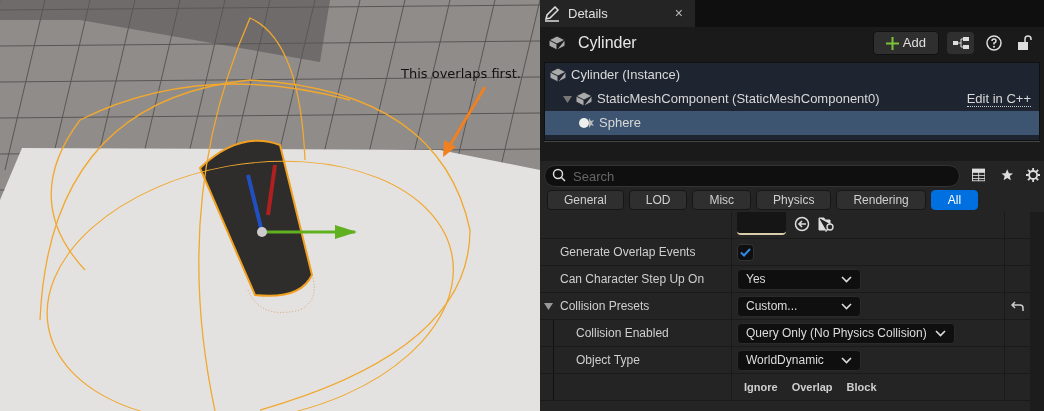 The image size is (1044, 411). What do you see at coordinates (605, 306) in the screenshot?
I see `property-label: Collision Presets` at bounding box center [605, 306].